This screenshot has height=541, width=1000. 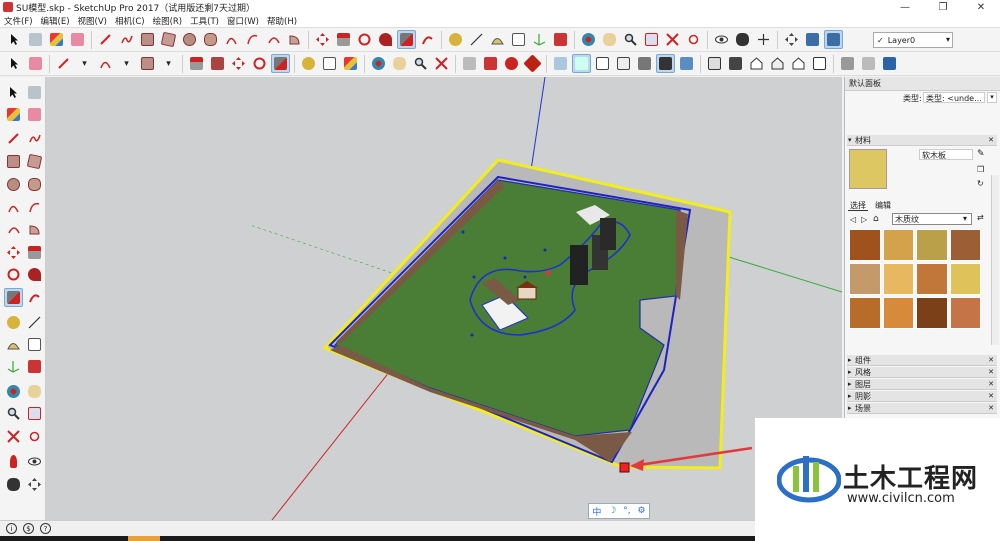 I want to click on palette-protractor-button, so click(x=13, y=344).